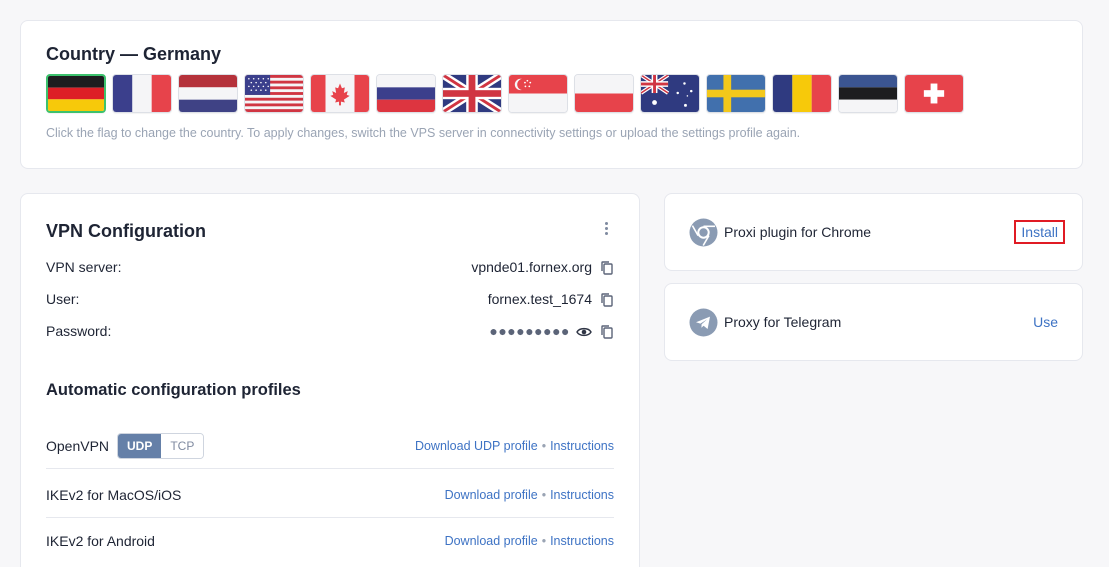 This screenshot has width=1109, height=567. Describe the element at coordinates (604, 93) in the screenshot. I see `poland-flag` at that location.